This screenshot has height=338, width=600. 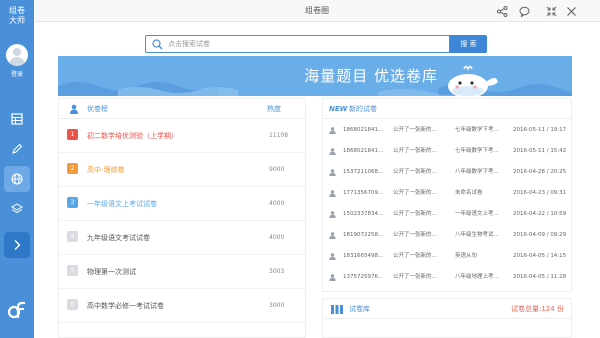 I want to click on search-box, so click(x=297, y=44).